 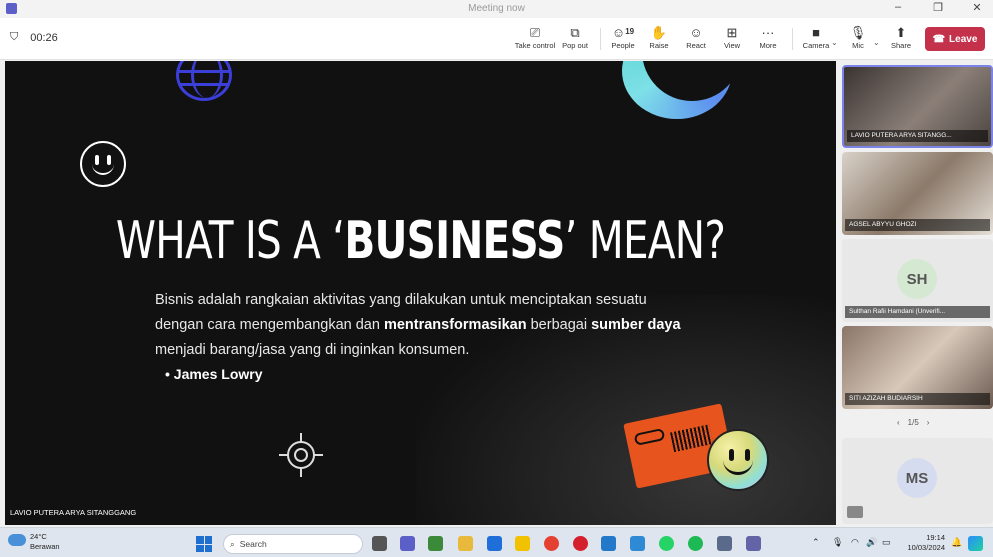 What do you see at coordinates (768, 32) in the screenshot?
I see `more-dots-icon: ···` at bounding box center [768, 32].